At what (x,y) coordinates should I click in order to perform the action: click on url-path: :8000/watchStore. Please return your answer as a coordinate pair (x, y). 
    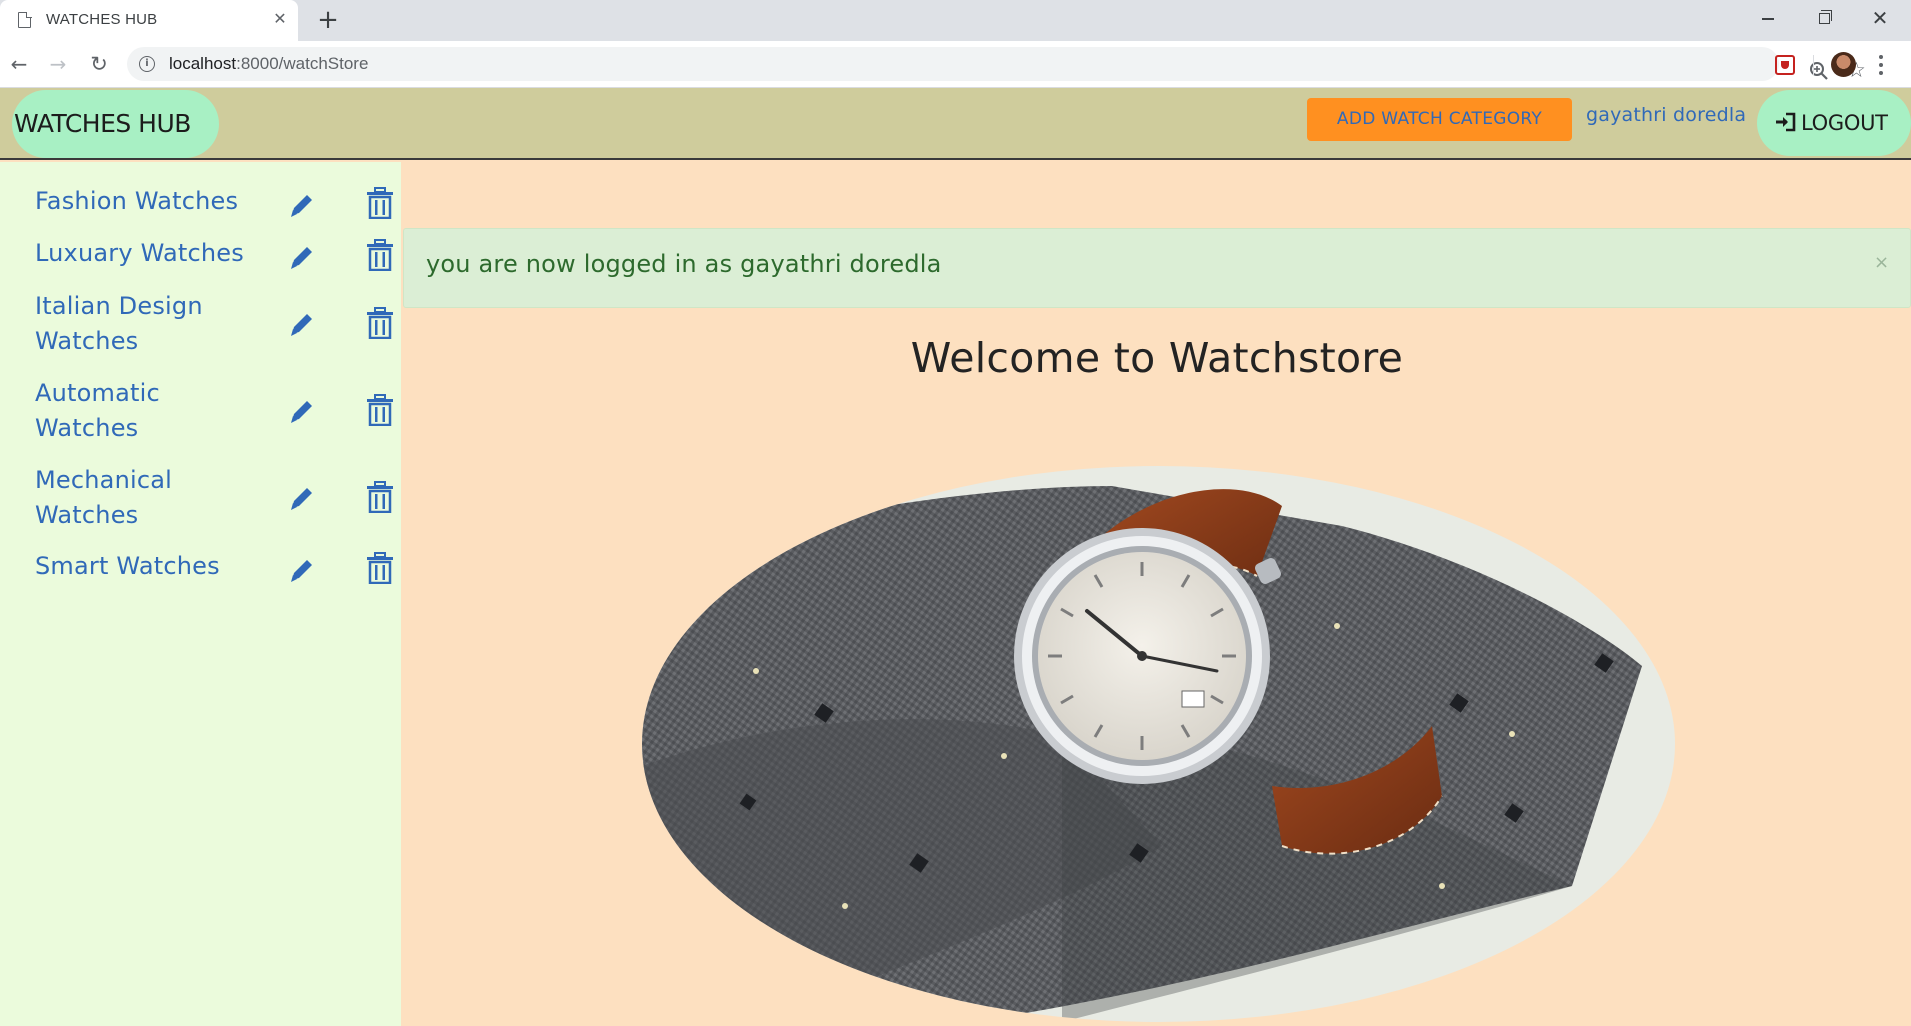
    Looking at the image, I should click on (302, 63).